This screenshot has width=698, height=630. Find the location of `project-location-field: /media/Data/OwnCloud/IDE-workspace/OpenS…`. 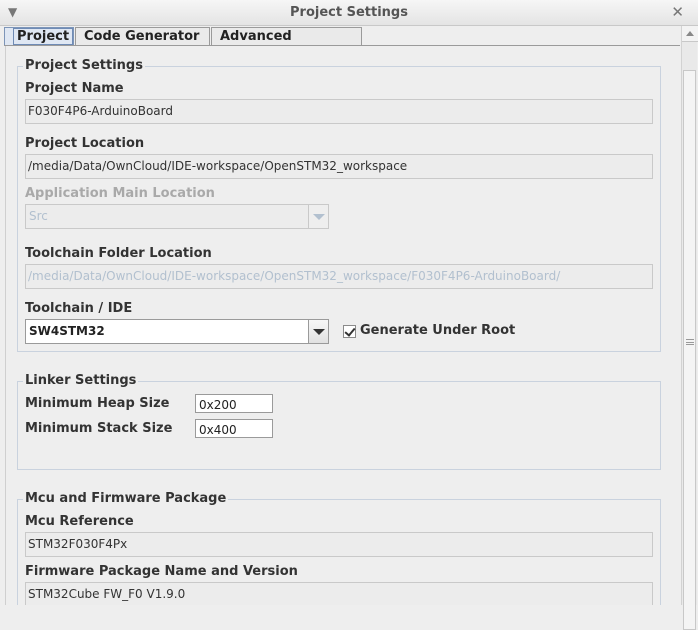

project-location-field: /media/Data/OwnCloud/IDE-workspace/OpenS… is located at coordinates (339, 166).